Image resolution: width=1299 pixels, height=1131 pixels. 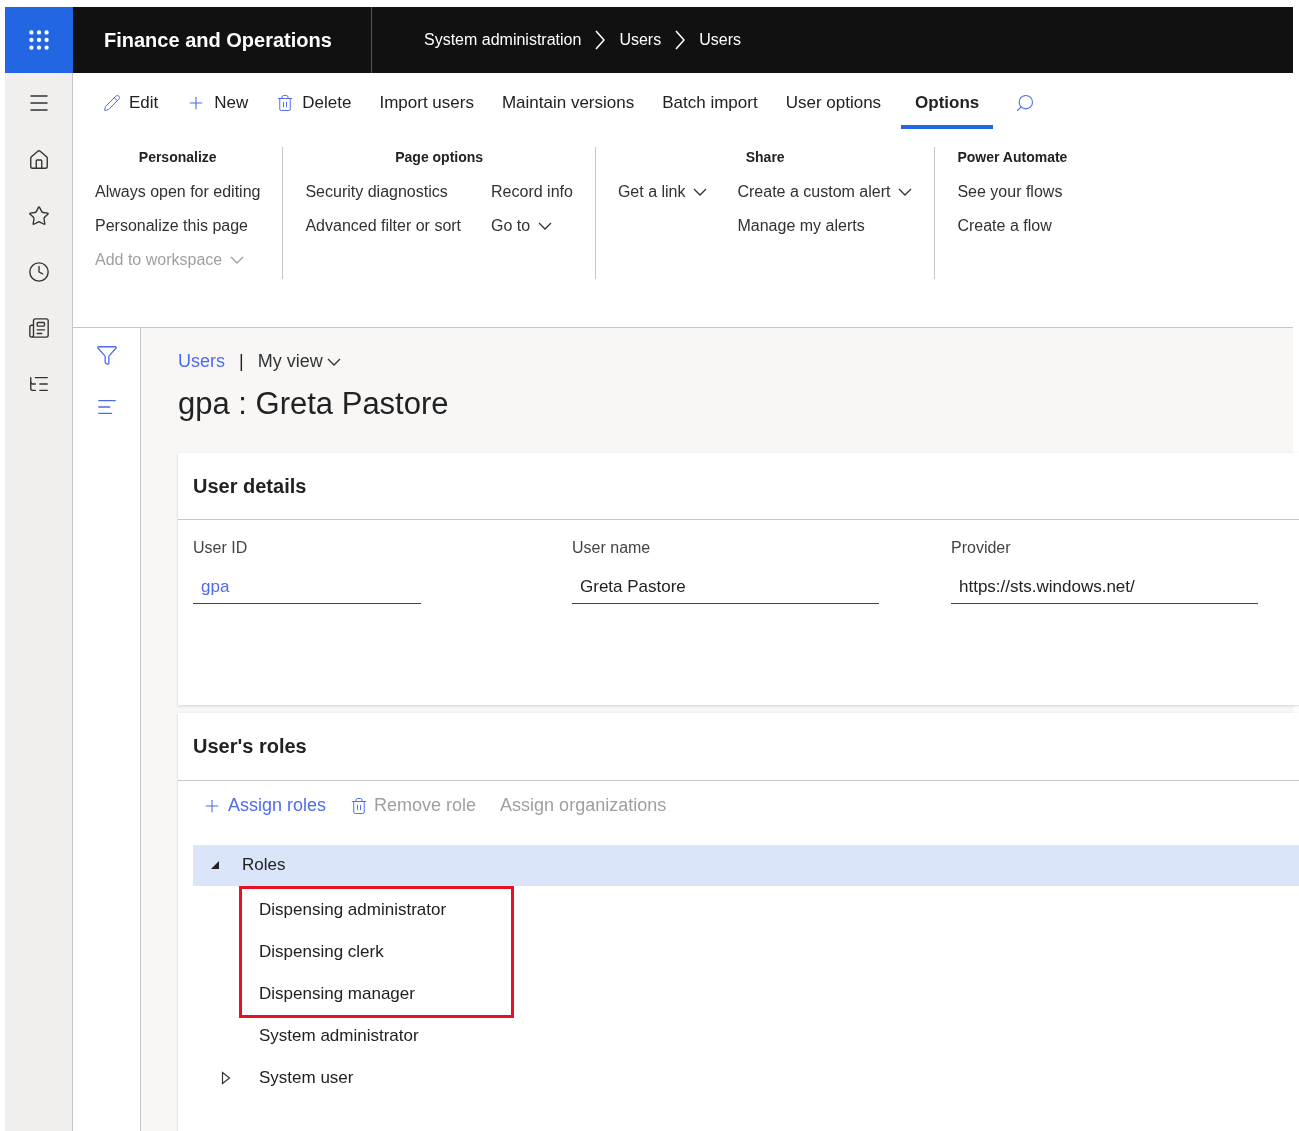 What do you see at coordinates (1010, 226) in the screenshot?
I see `ribbon-item: Create a flow` at bounding box center [1010, 226].